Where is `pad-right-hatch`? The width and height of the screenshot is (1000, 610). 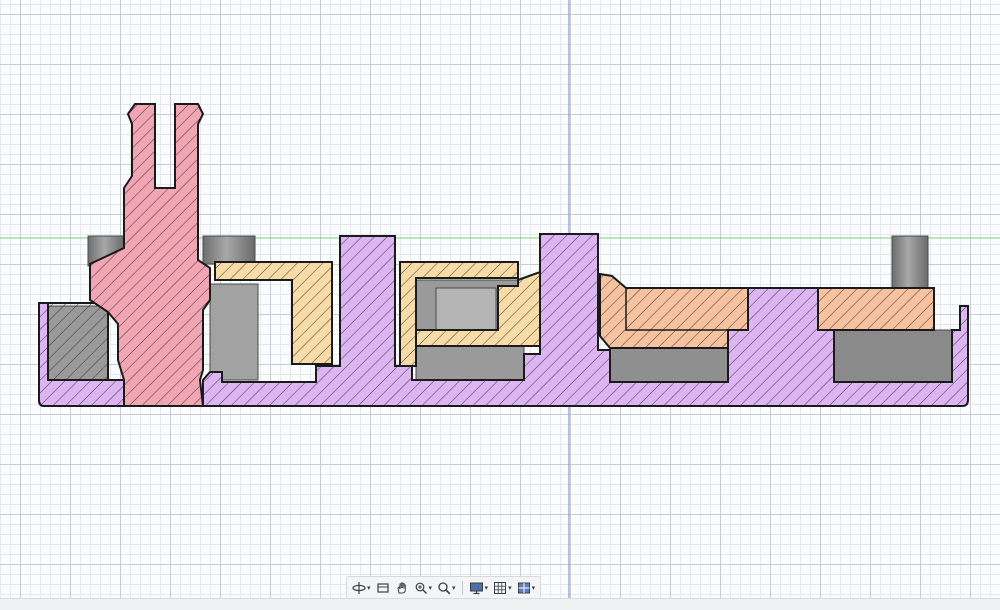 pad-right-hatch is located at coordinates (876, 309).